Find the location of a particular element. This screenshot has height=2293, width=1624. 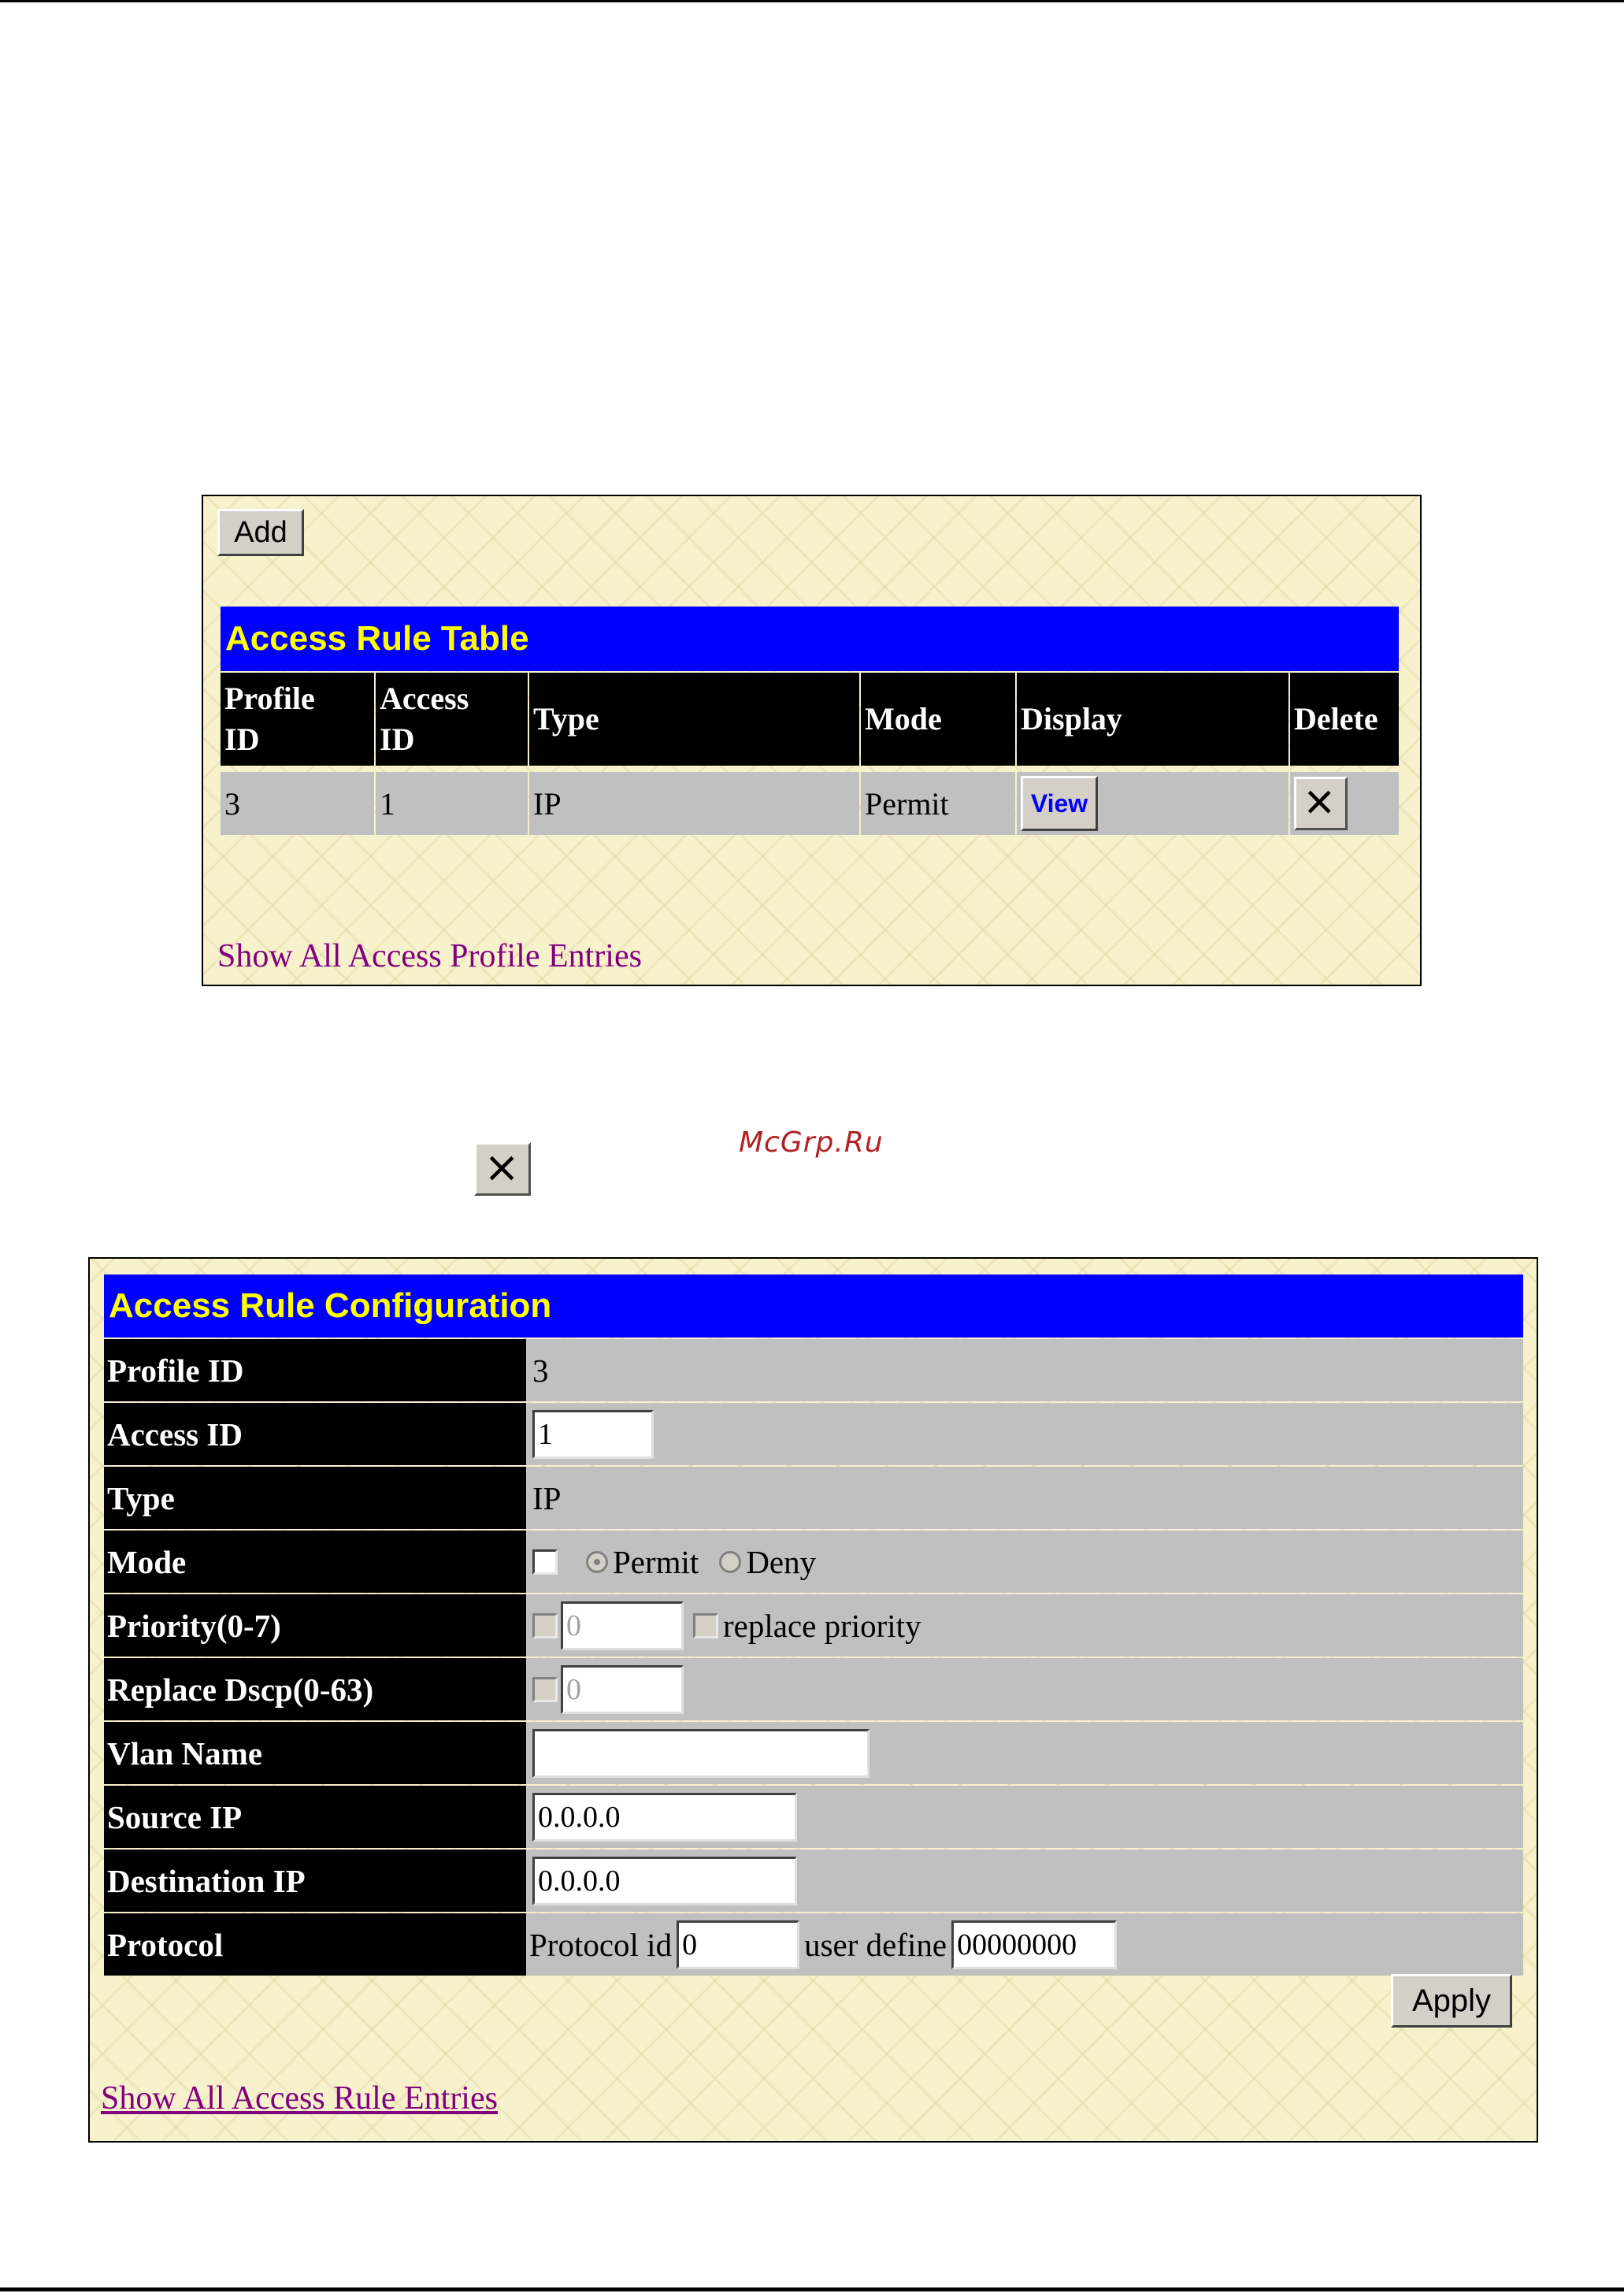

delete-button is located at coordinates (1321, 804).